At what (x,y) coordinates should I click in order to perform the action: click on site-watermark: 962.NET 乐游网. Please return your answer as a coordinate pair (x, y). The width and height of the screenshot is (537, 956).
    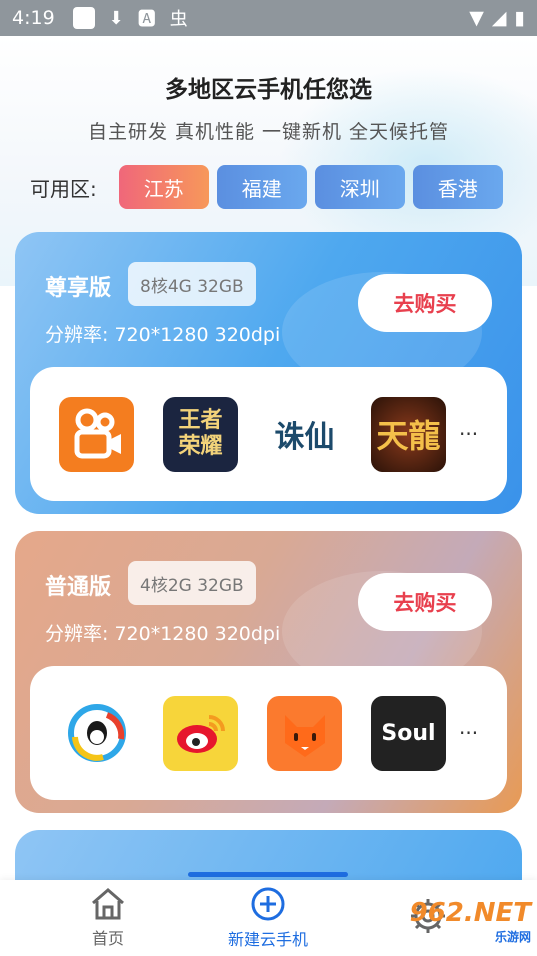
    Looking at the image, I should click on (470, 921).